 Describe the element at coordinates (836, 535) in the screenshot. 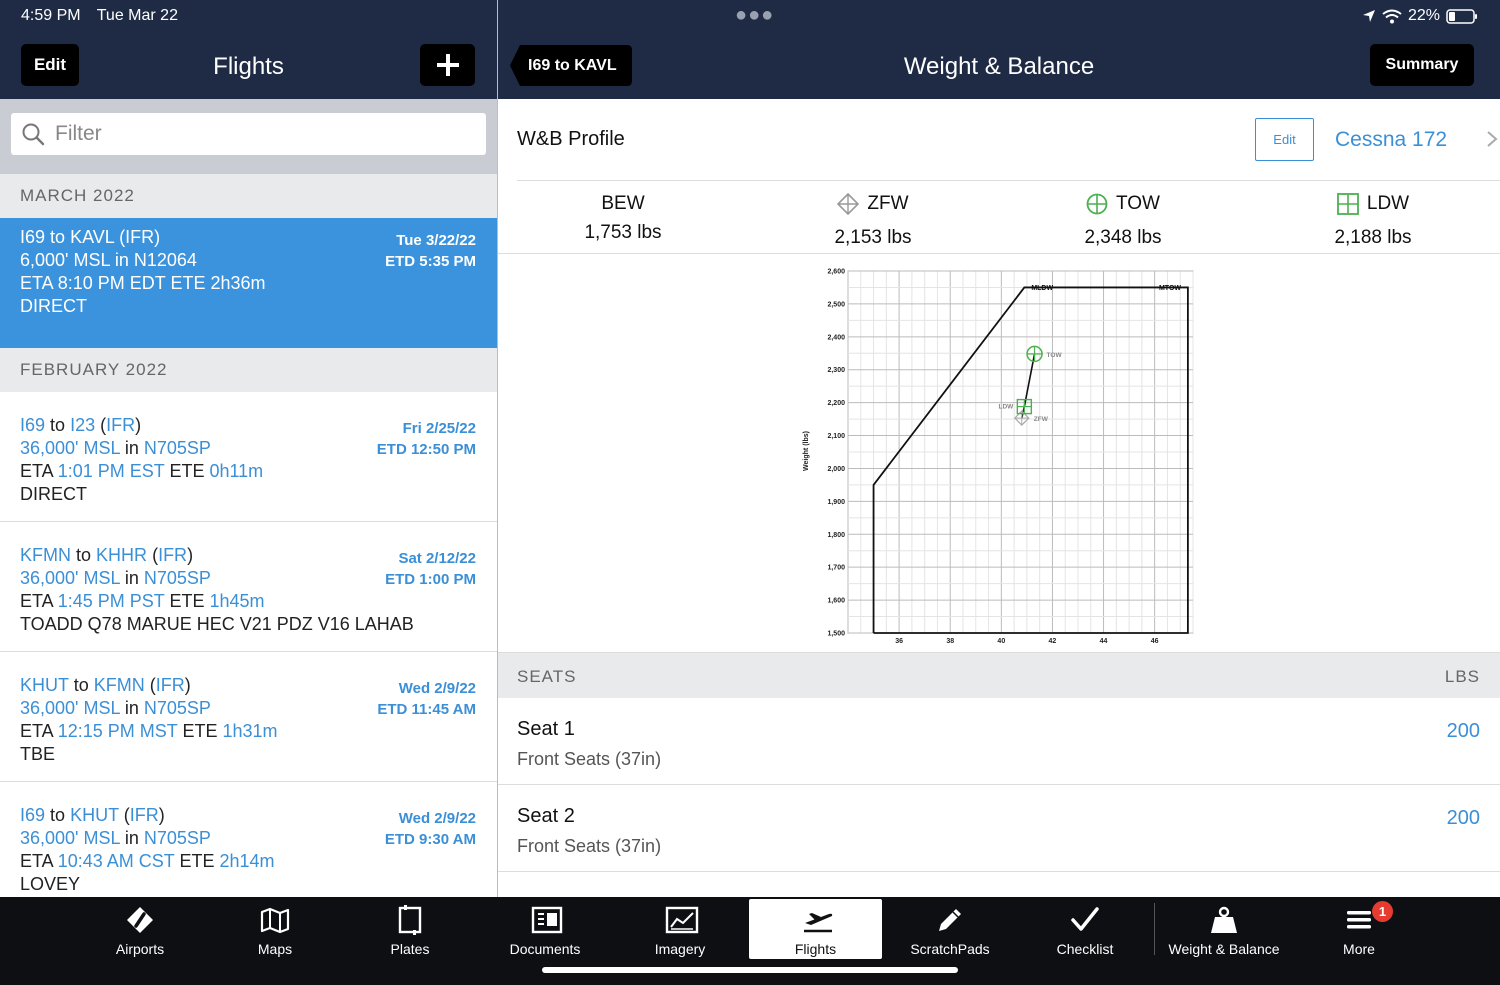

I see `y-tick-label: 1,800` at that location.